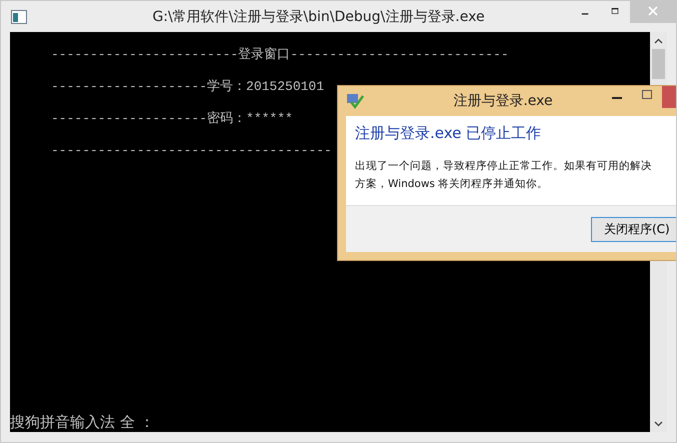  Describe the element at coordinates (452, 184) in the screenshot. I see `dialog-message: 方案，Windows 将关闭程序并通知你。` at that location.